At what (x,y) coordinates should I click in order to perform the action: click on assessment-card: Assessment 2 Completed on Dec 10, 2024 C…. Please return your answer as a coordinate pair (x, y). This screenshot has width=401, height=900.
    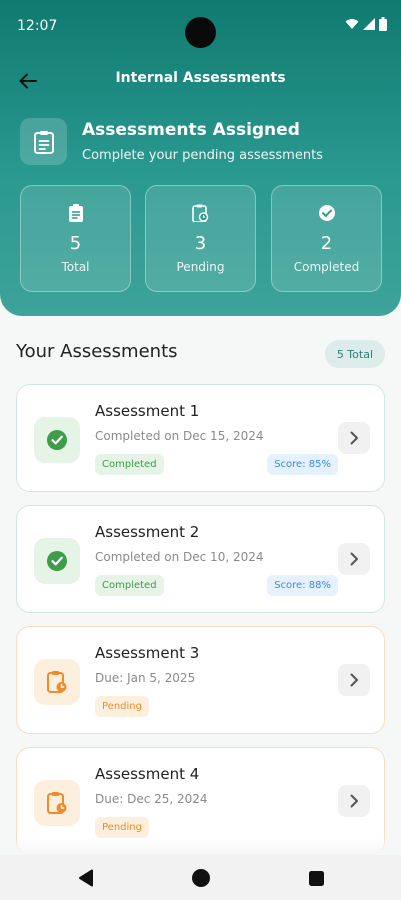
    Looking at the image, I should click on (200, 559).